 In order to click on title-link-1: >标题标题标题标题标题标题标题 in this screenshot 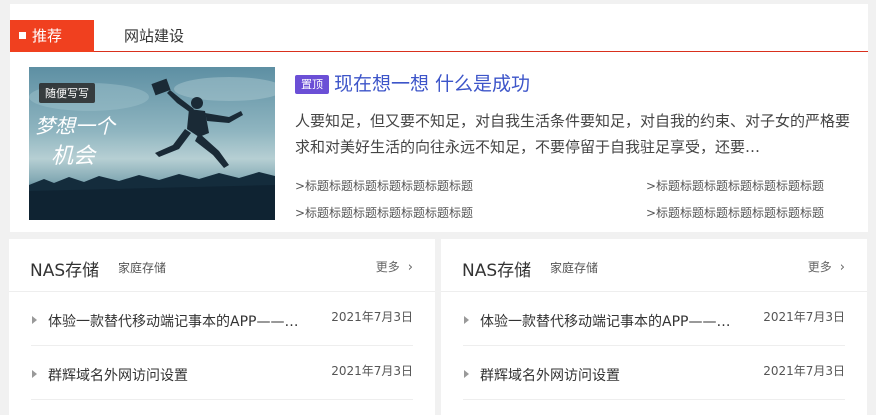, I will do `click(384, 186)`.